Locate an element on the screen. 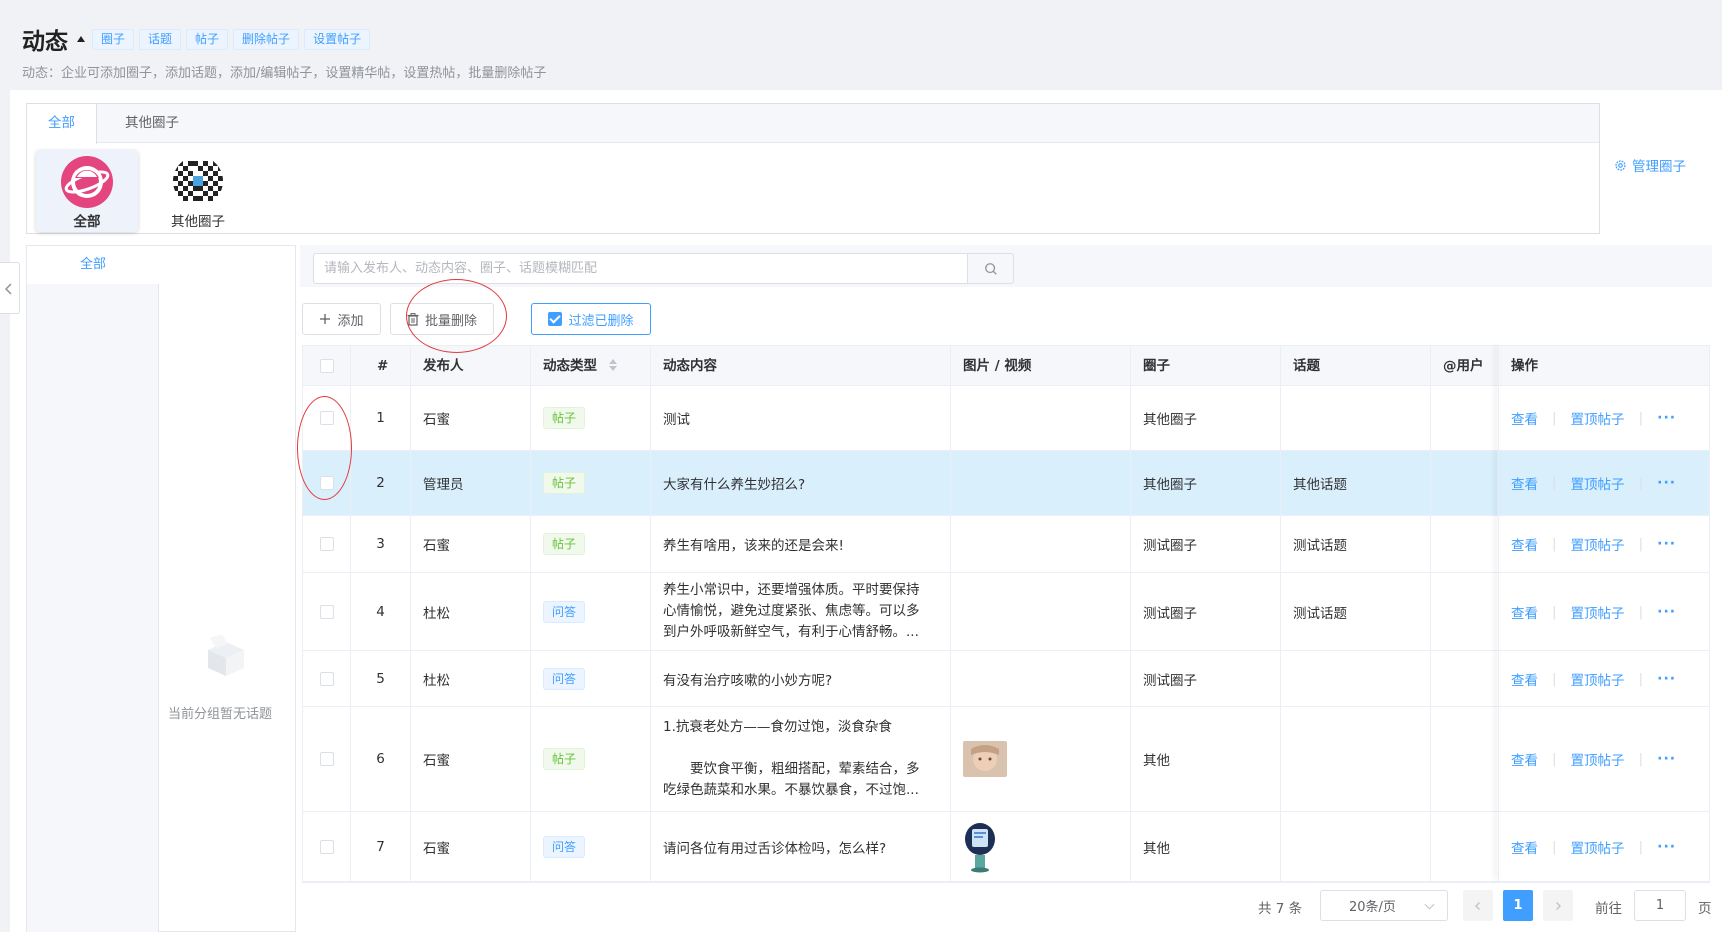 This screenshot has height=932, width=1722. sidebar-collapse-toggle is located at coordinates (10, 288).